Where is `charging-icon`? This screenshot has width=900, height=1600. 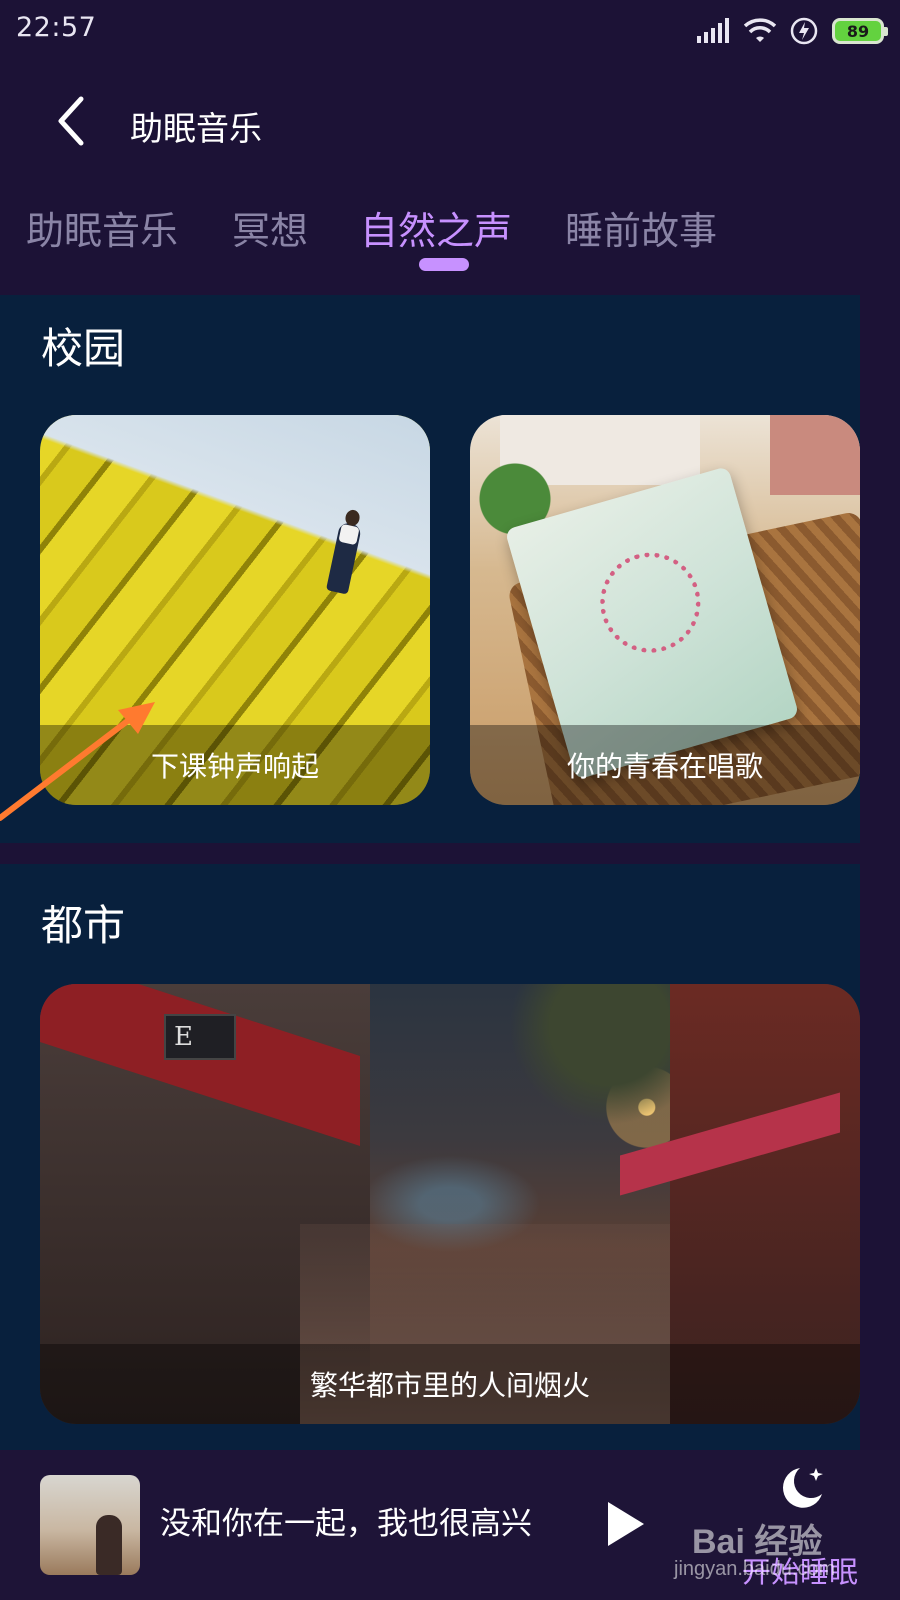 charging-icon is located at coordinates (804, 31).